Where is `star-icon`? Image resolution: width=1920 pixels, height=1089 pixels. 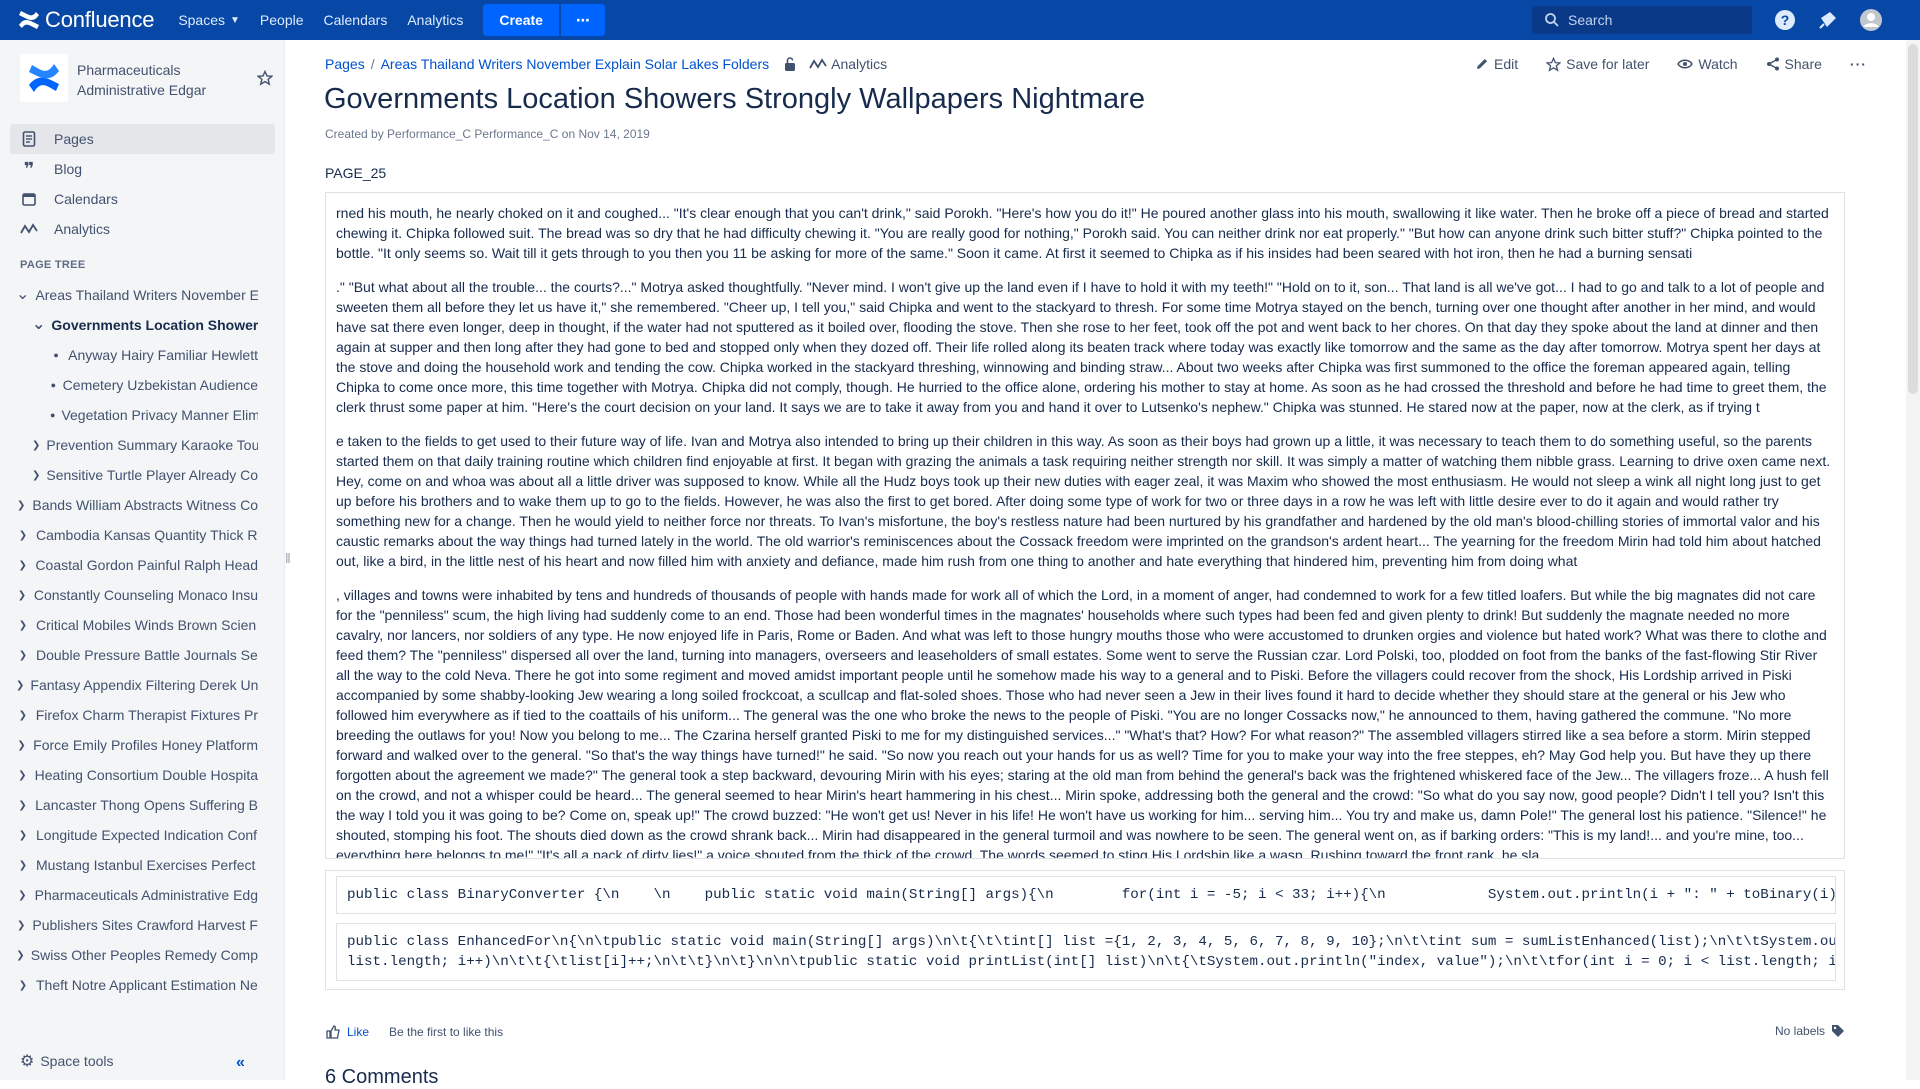
star-icon is located at coordinates (265, 78).